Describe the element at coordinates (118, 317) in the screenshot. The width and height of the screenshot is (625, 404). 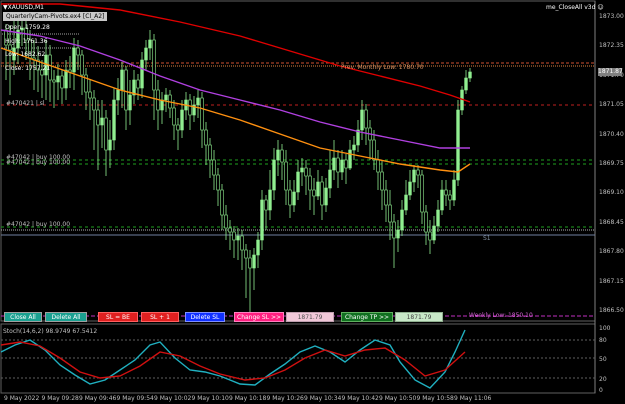
I see `sl-be-button: SL = BE` at that location.